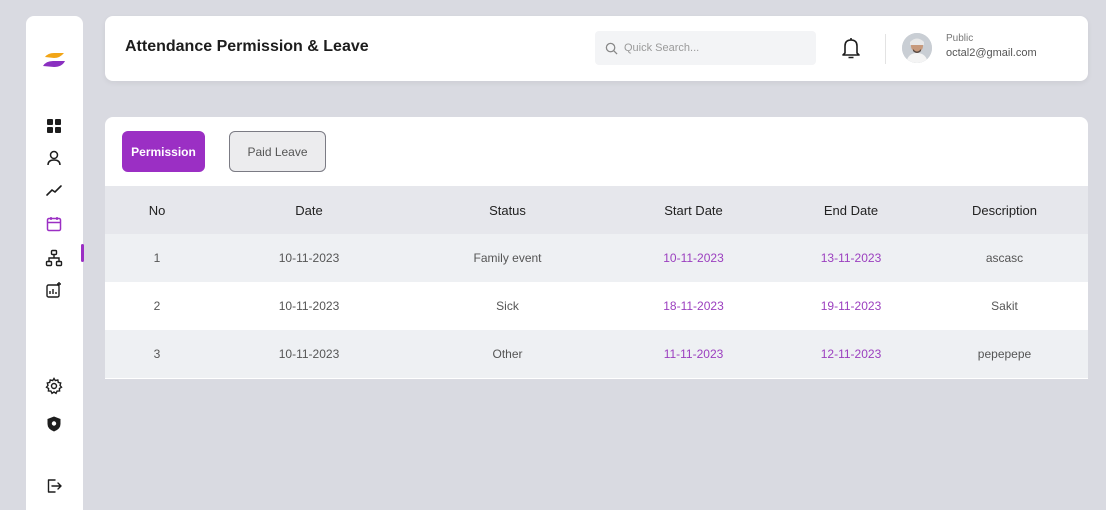  What do you see at coordinates (82, 253) in the screenshot?
I see `active-nav-indicator` at bounding box center [82, 253].